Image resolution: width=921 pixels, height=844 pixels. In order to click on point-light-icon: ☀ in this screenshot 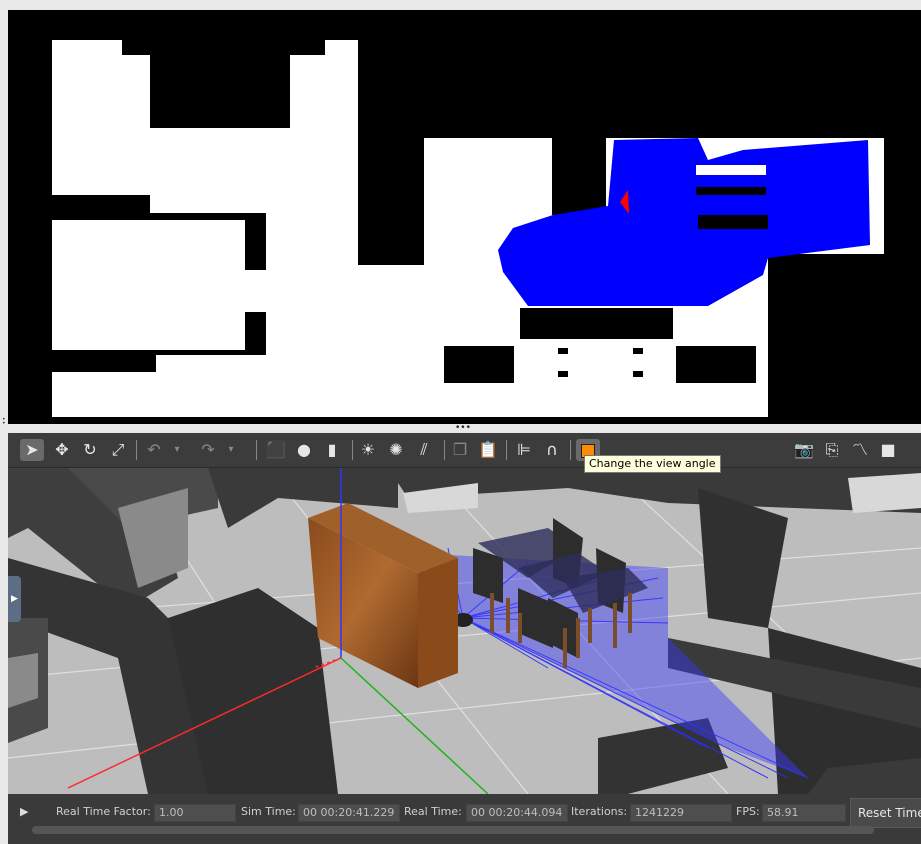, I will do `click(368, 450)`.